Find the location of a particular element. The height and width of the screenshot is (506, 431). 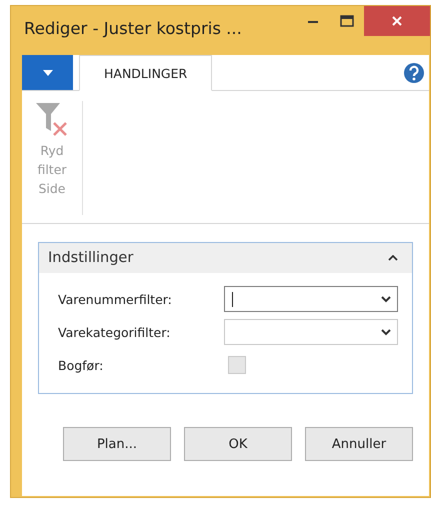

app-menu-button is located at coordinates (47, 72).